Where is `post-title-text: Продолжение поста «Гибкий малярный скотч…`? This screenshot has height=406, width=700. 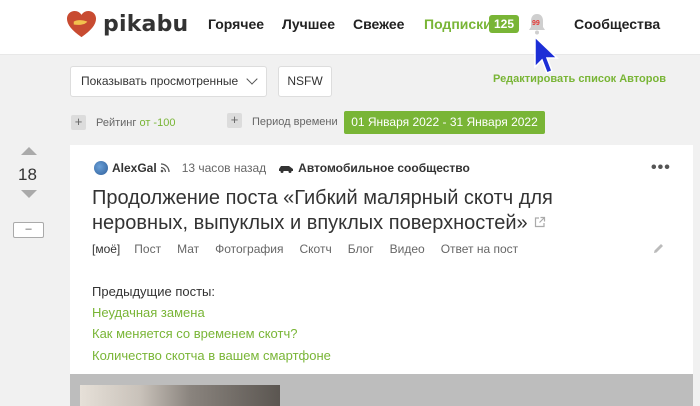
post-title-text: Продолжение поста «Гибкий малярный скотч… is located at coordinates (322, 210).